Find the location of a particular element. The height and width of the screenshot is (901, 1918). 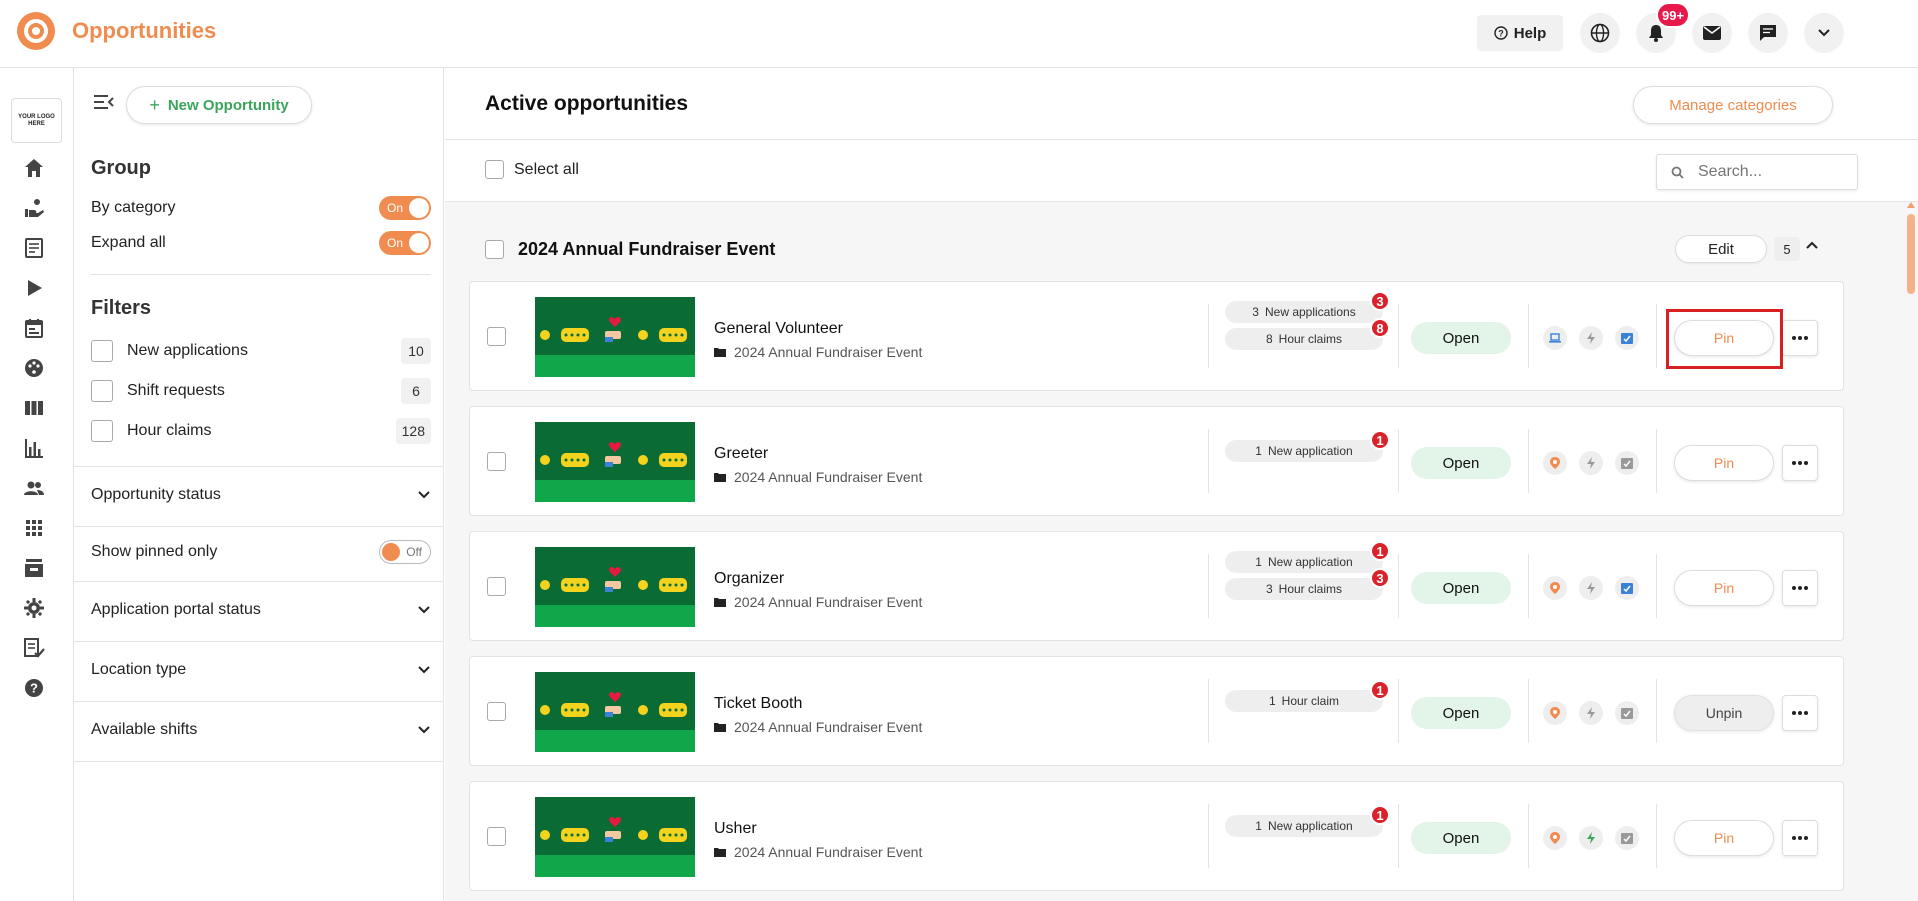

volunteer-hand-icon is located at coordinates (34, 208).